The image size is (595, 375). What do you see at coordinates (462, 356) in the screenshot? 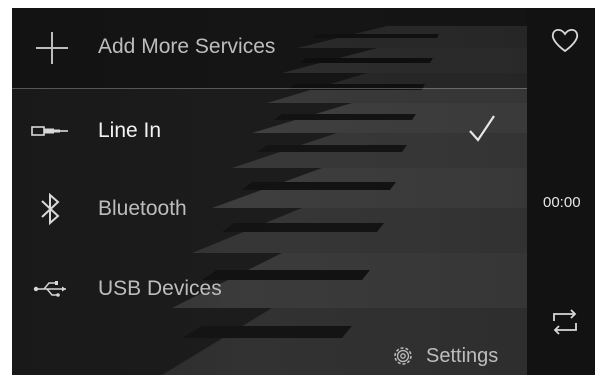
I see `settings-label: Settings` at bounding box center [462, 356].